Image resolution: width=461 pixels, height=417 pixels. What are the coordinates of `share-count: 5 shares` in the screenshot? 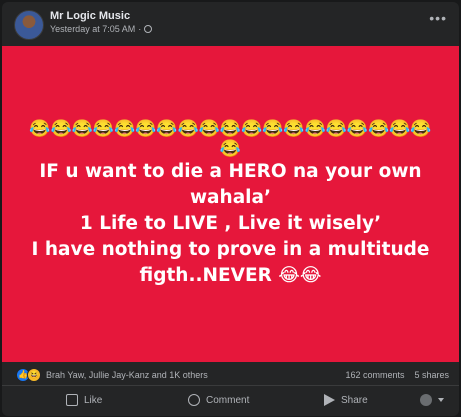 It's located at (431, 375).